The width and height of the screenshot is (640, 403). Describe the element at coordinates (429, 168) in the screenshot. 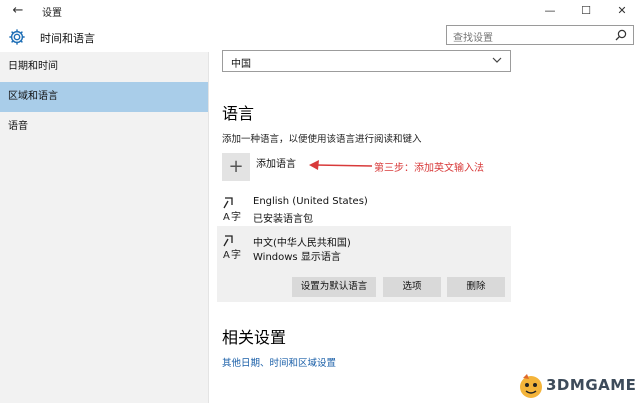

I see `annotation-text: 第三步：添加英文输入法` at that location.